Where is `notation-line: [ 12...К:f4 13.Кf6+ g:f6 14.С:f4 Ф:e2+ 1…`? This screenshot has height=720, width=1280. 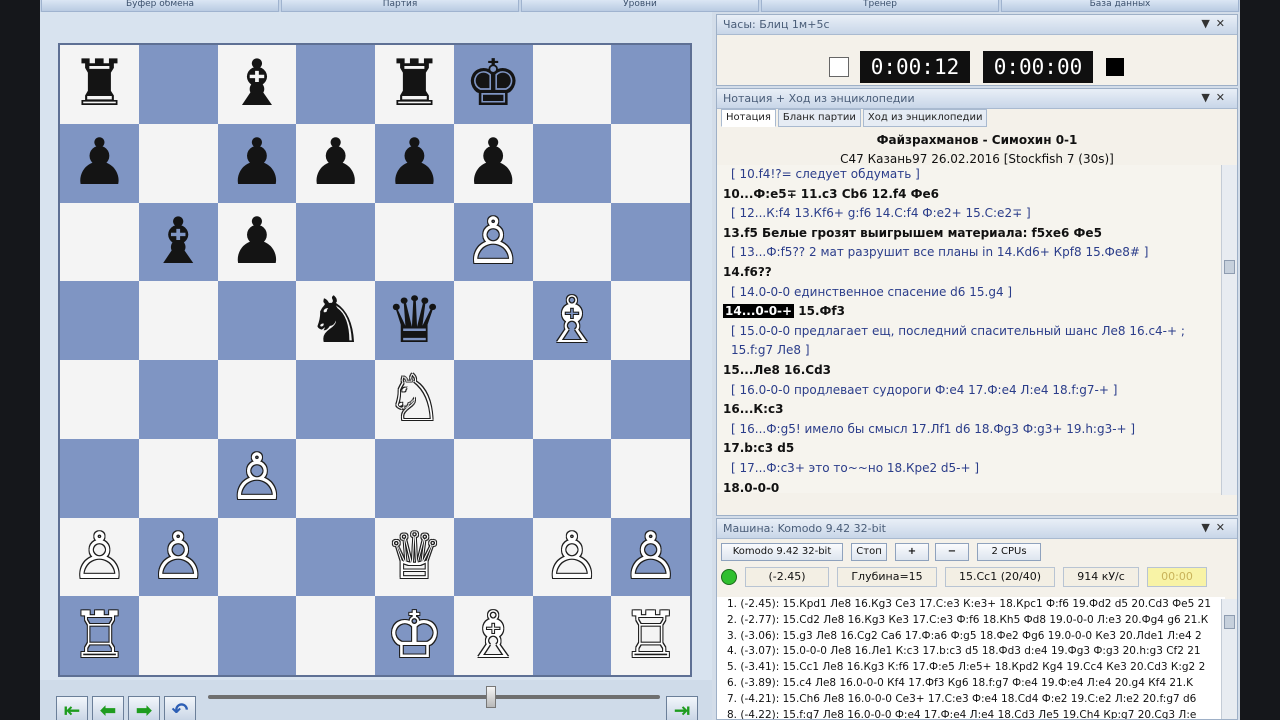 notation-line: [ 12...К:f4 13.Кf6+ g:f6 14.С:f4 Ф:e2+ 1… is located at coordinates (971, 214).